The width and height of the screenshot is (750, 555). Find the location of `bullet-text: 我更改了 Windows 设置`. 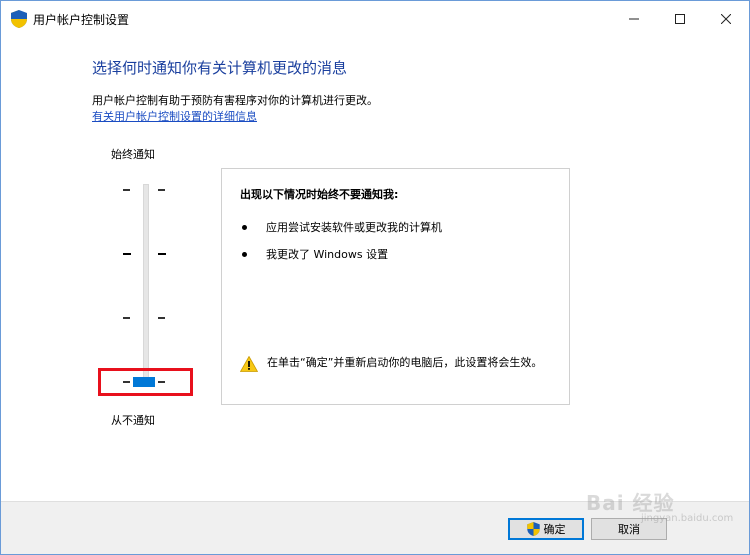

bullet-text: 我更改了 Windows 设置 is located at coordinates (327, 254).